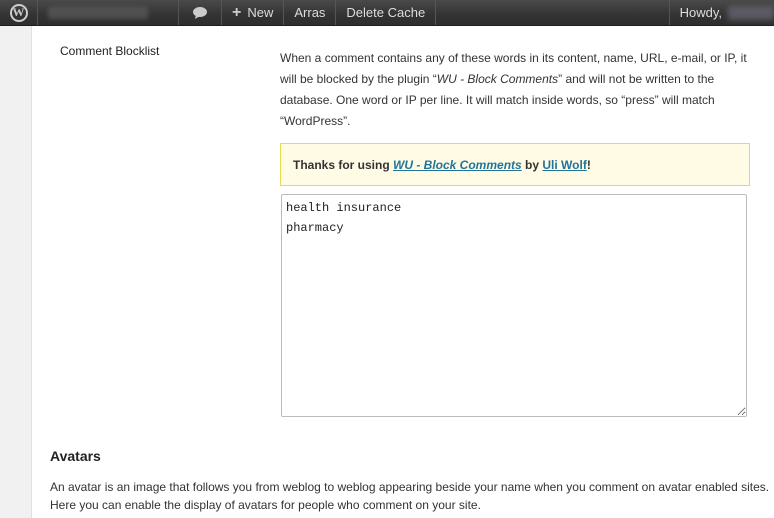  I want to click on delete-cache-label: Delete Cache, so click(386, 12).